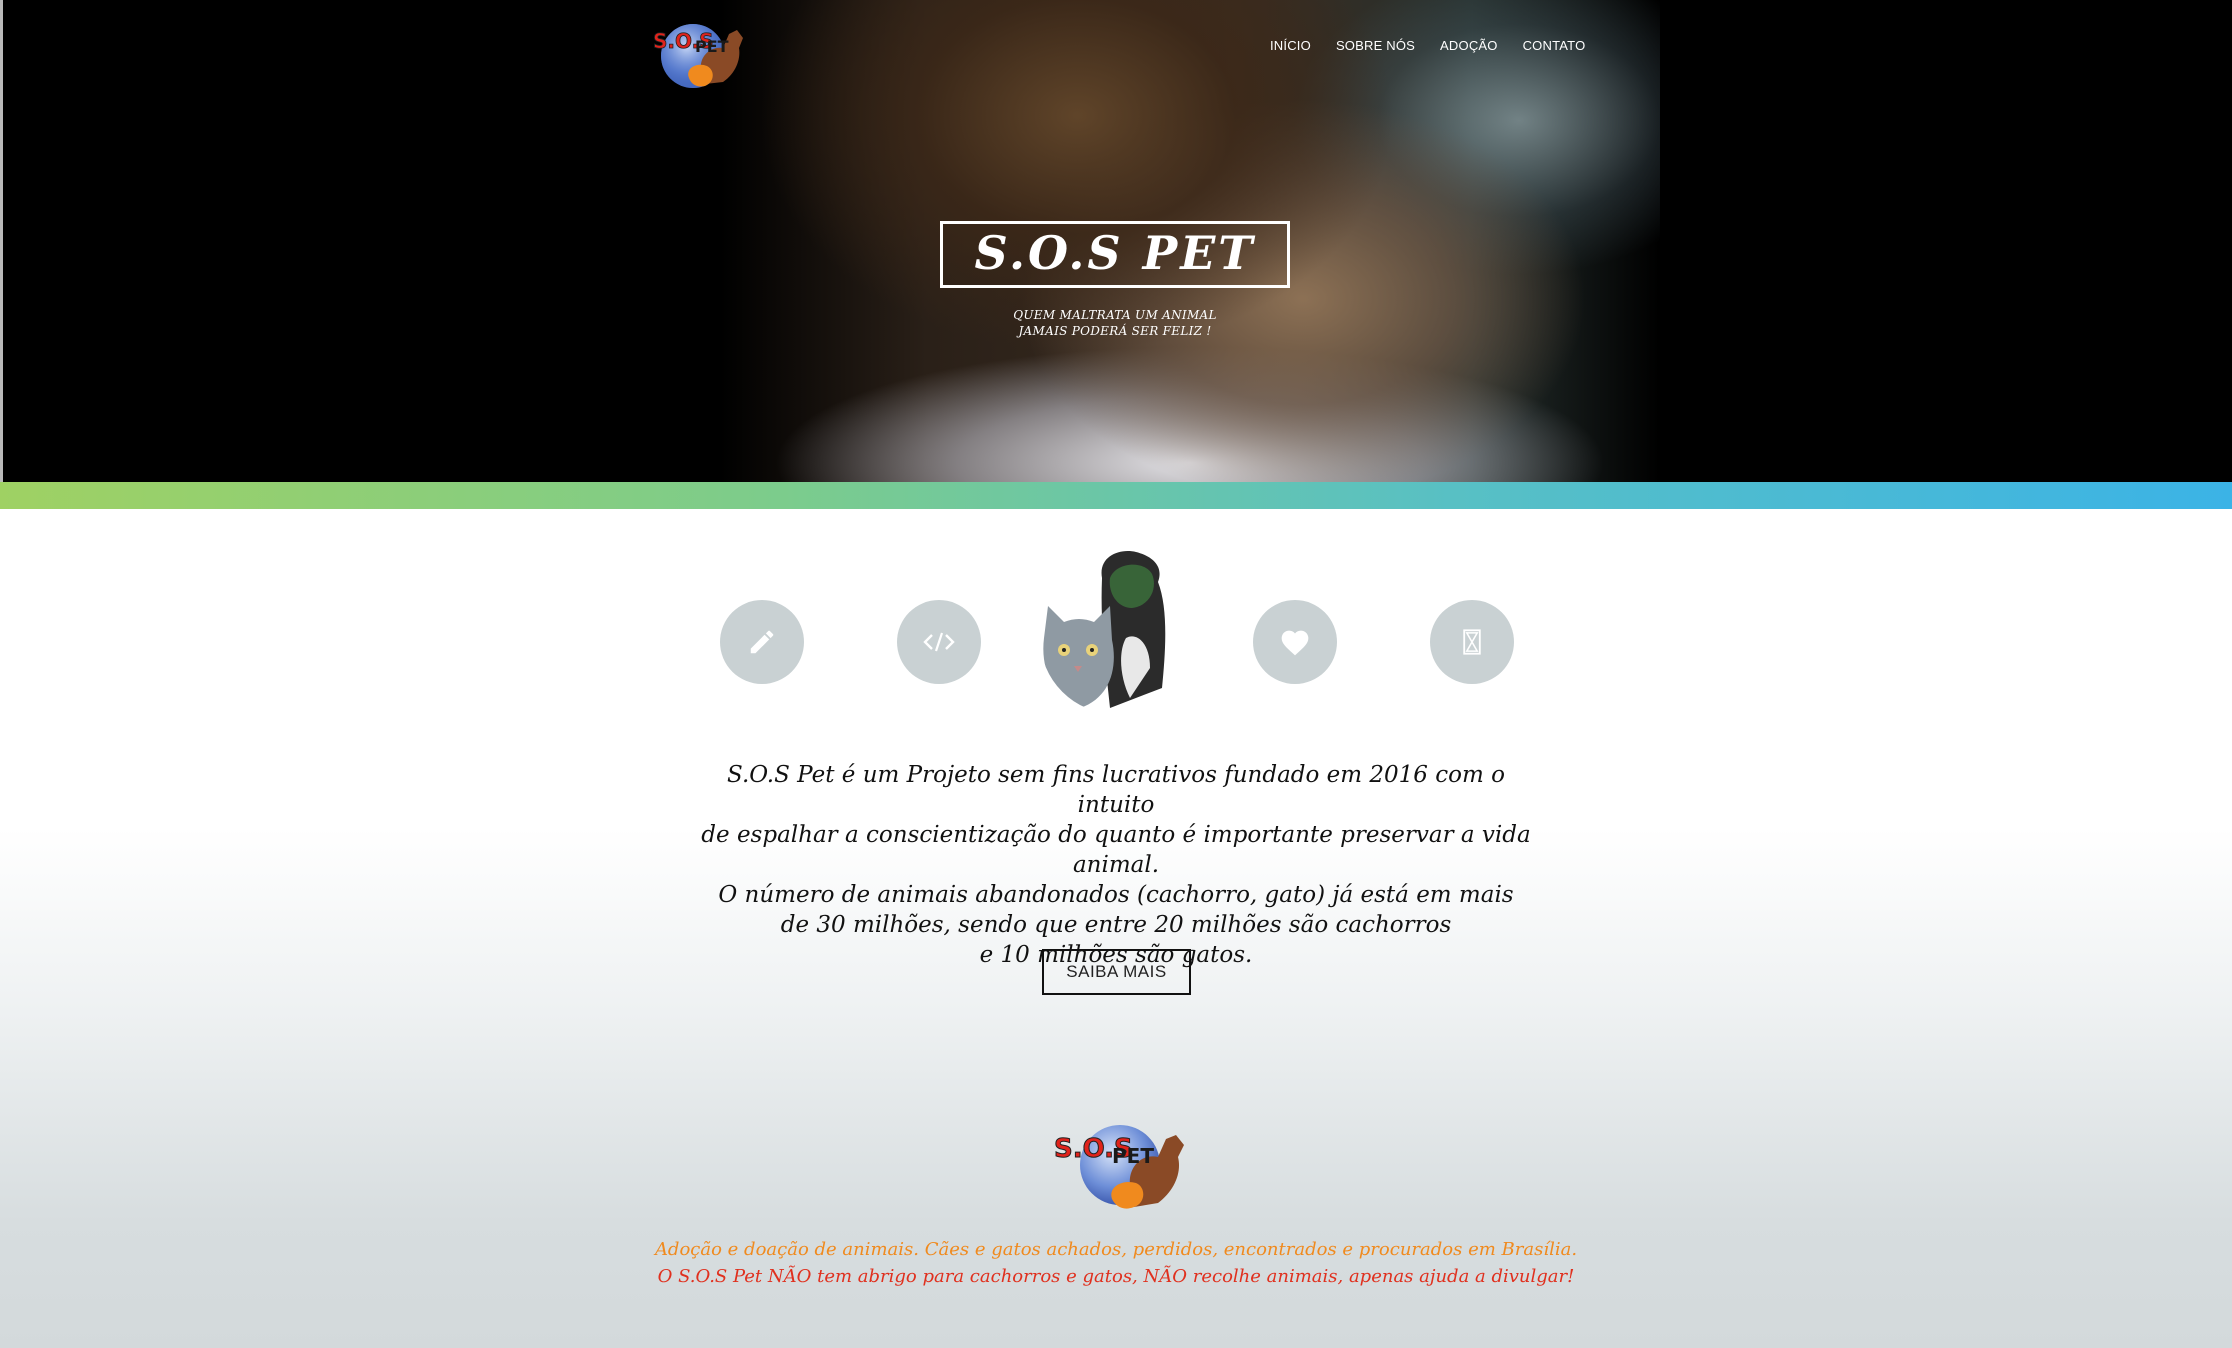 This screenshot has height=1348, width=2232. Describe the element at coordinates (1554, 45) in the screenshot. I see `nav-contato: CONTATO` at that location.